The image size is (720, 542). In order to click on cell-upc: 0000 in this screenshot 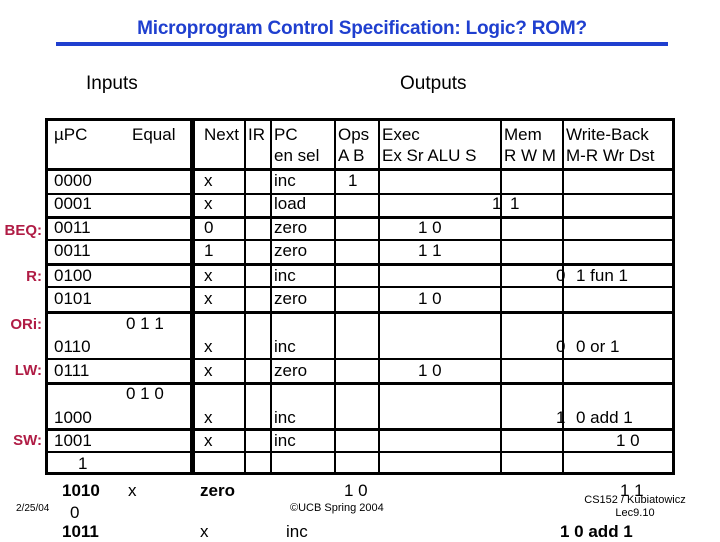, I will do `click(73, 180)`.